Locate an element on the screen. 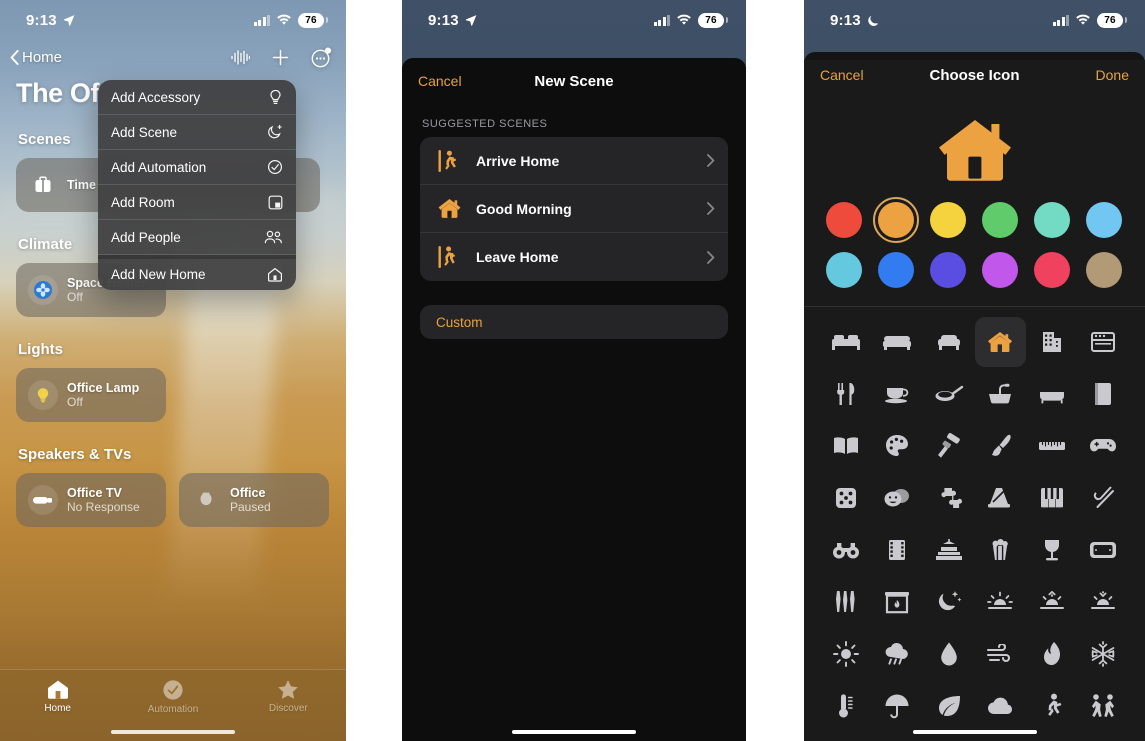  icon-cell-house is located at coordinates (1000, 341).